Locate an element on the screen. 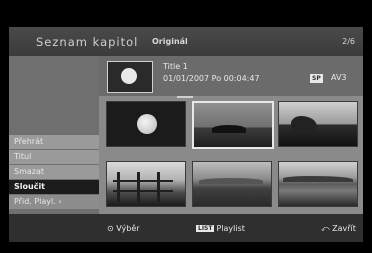 The image size is (372, 253). playlist-label: Playlist is located at coordinates (230, 228).